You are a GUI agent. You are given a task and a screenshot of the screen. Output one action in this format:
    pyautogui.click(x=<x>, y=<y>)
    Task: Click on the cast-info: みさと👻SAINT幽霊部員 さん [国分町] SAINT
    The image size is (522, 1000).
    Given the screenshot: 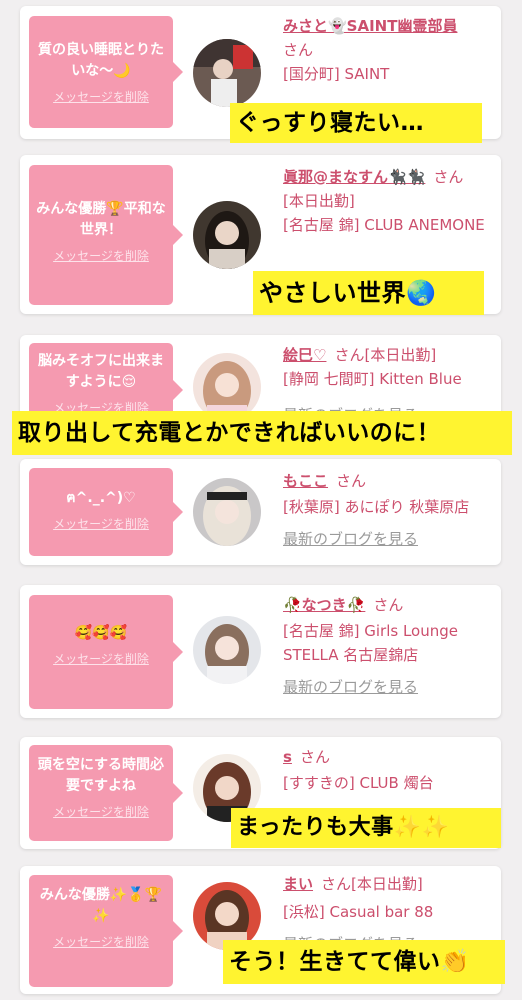 What is the action you would take?
    pyautogui.click(x=388, y=50)
    